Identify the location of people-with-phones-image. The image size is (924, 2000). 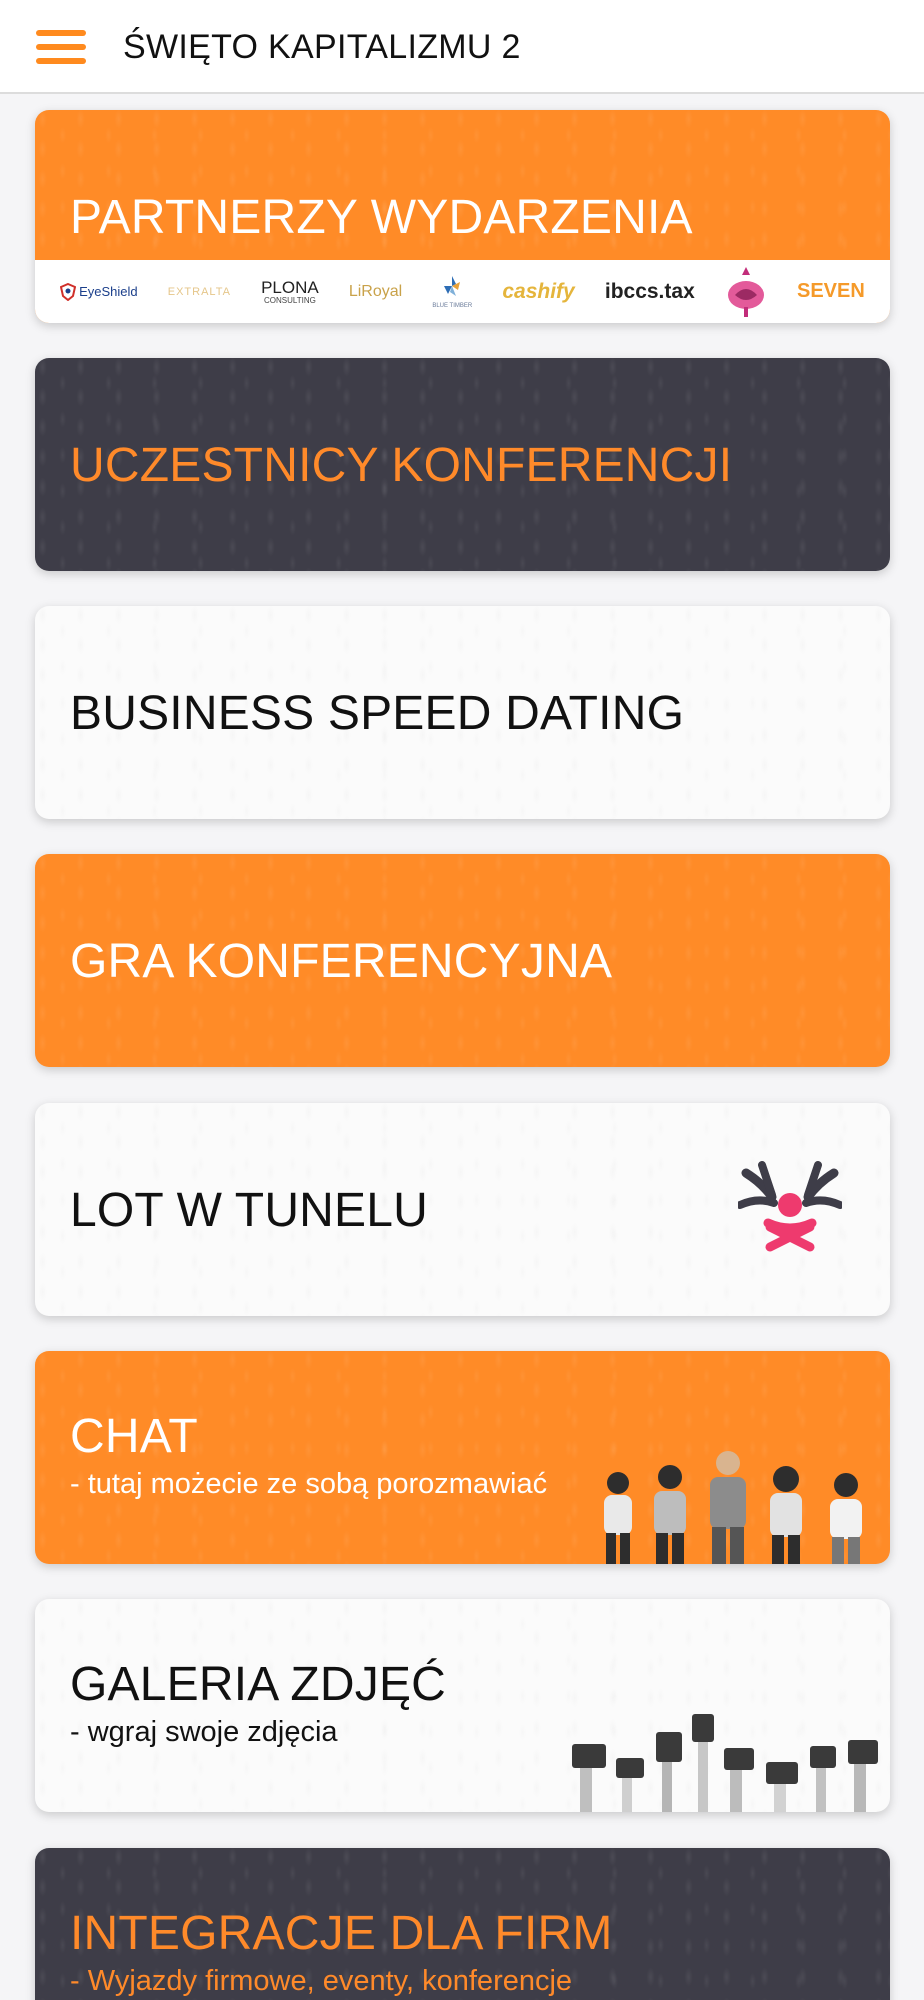
(740, 1506).